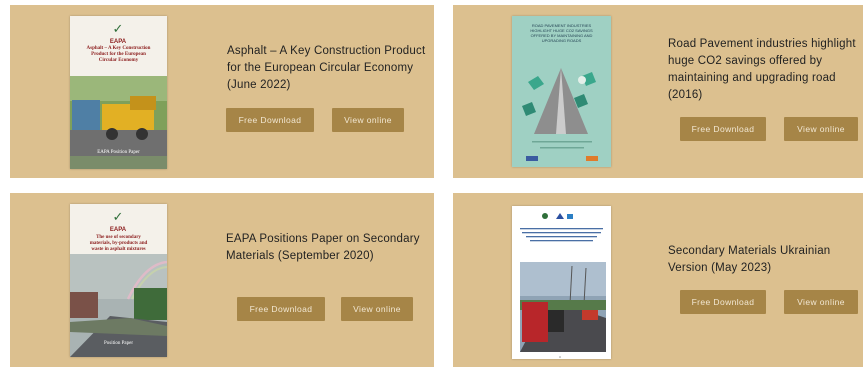  I want to click on cover-image, so click(561, 282).